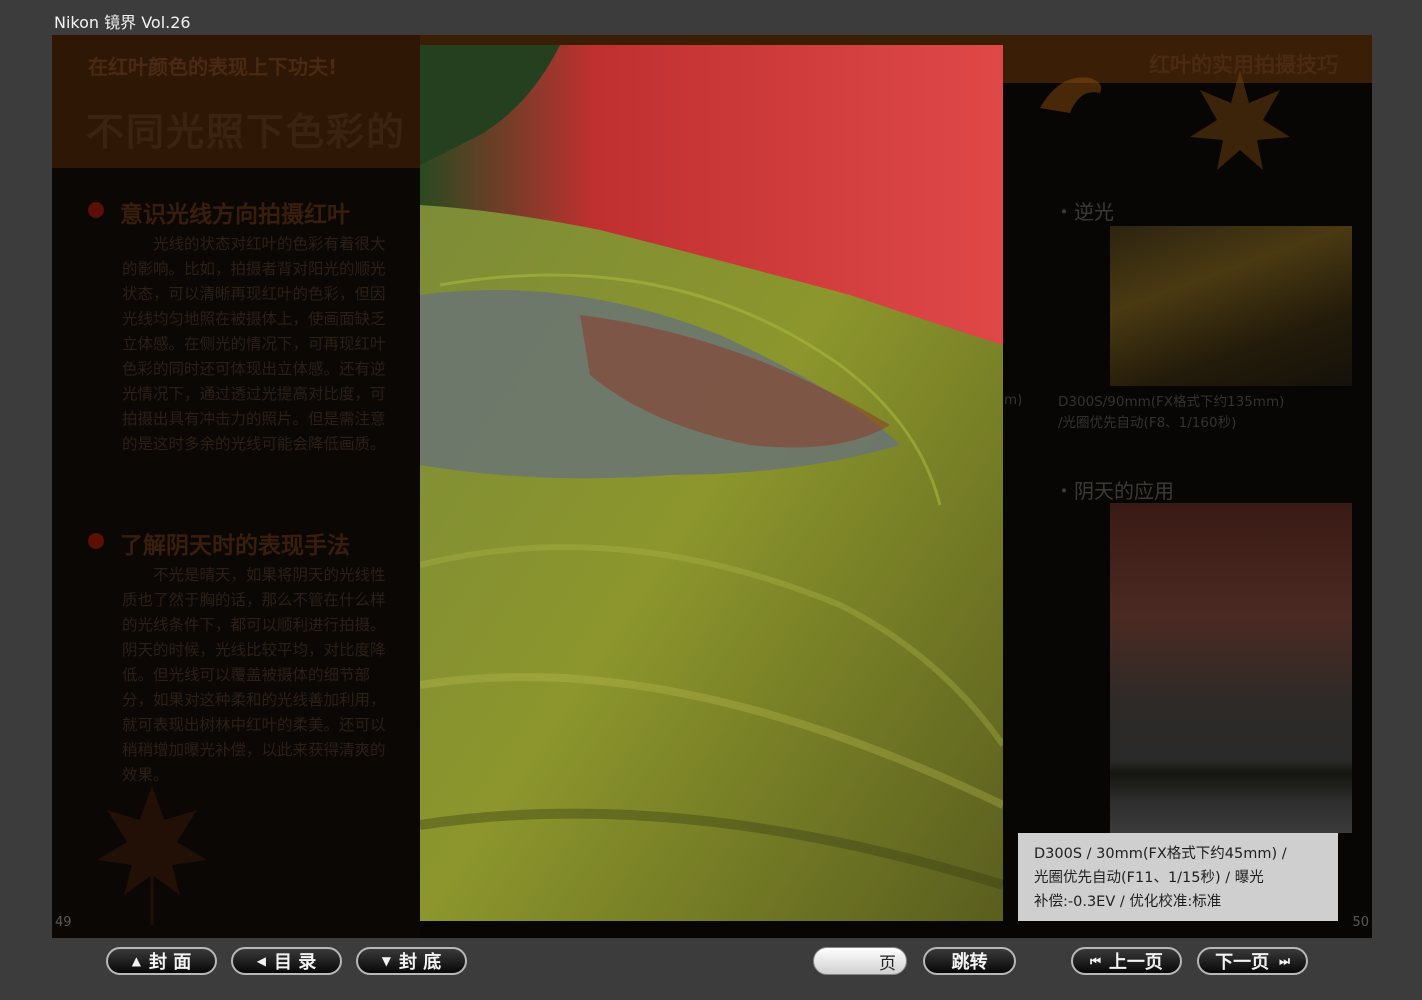 This screenshot has height=1000, width=1422. Describe the element at coordinates (386, 961) in the screenshot. I see `triangle-down-icon: ▼` at that location.